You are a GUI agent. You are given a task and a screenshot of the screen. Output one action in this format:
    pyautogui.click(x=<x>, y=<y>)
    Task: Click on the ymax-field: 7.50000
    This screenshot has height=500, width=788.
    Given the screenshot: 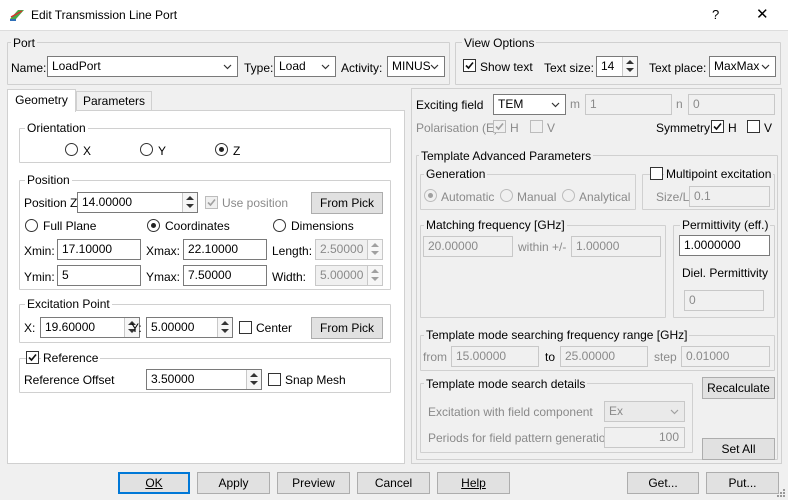 What is the action you would take?
    pyautogui.click(x=225, y=275)
    